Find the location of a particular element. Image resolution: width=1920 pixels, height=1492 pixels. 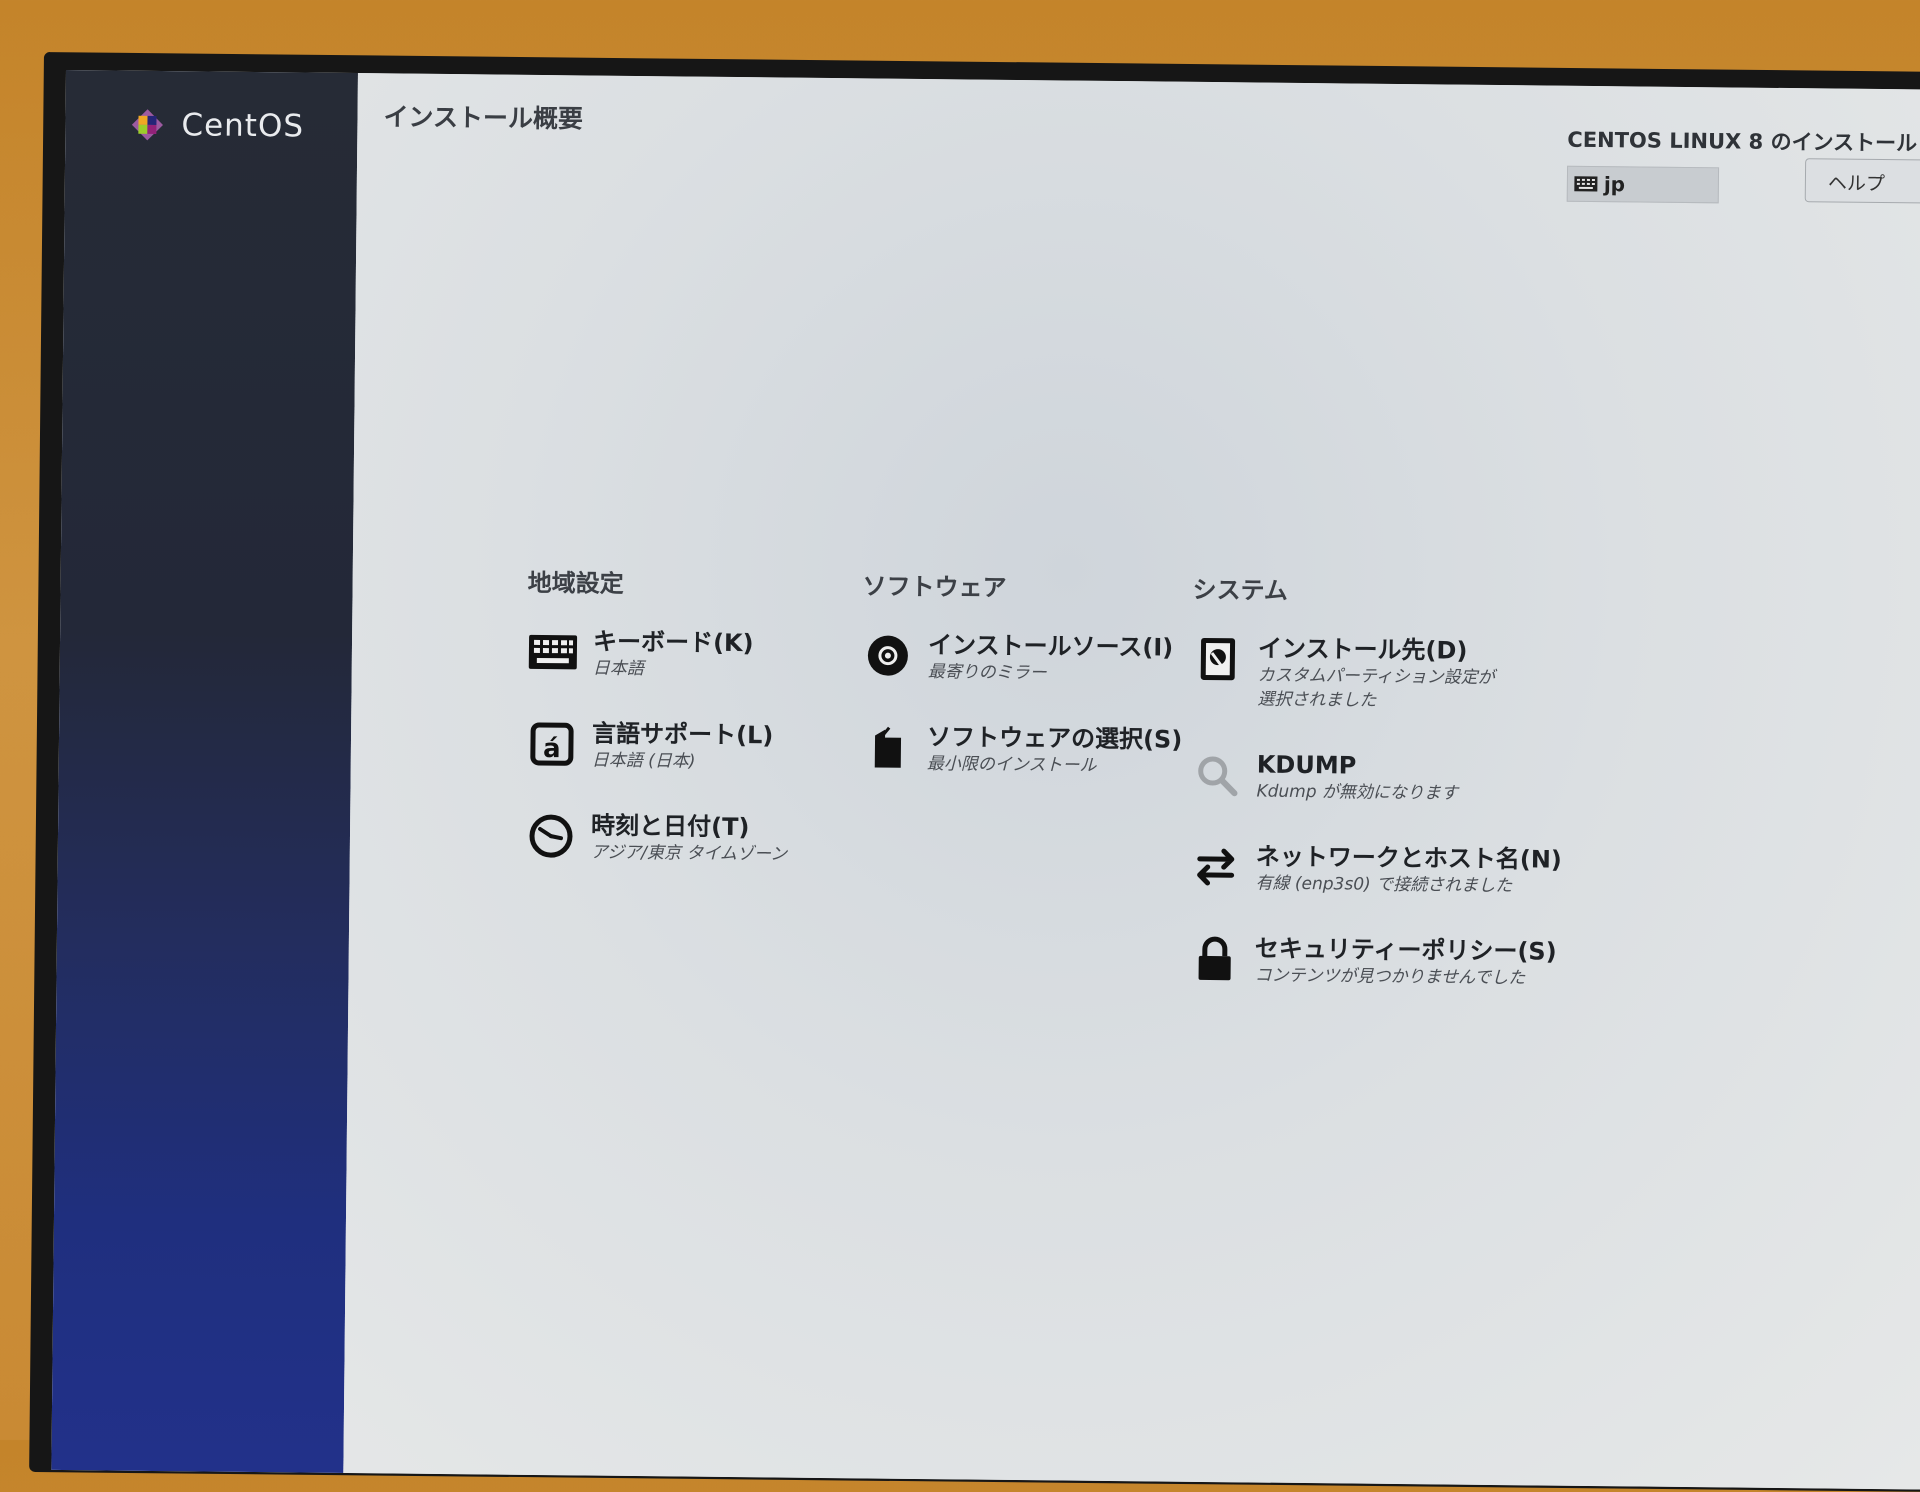

spoke-title: セキュリティーポリシー(S) is located at coordinates (1405, 950).